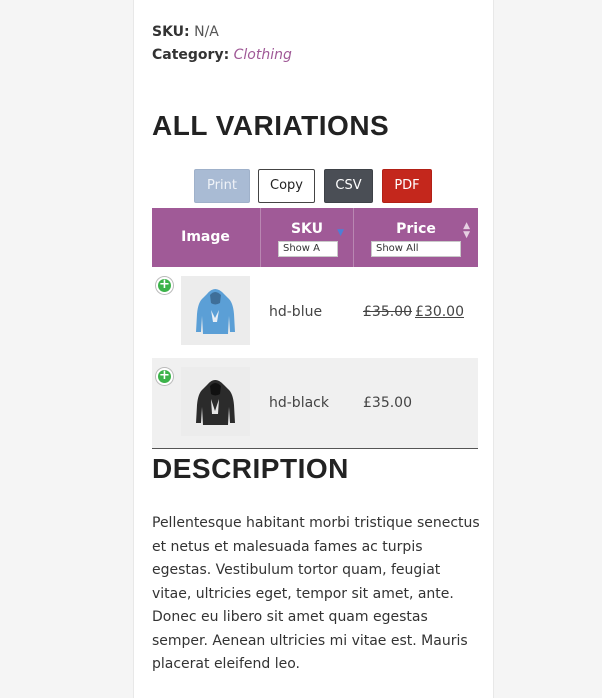 The width and height of the screenshot is (602, 698). Describe the element at coordinates (191, 55) in the screenshot. I see `category-label: Category:` at that location.